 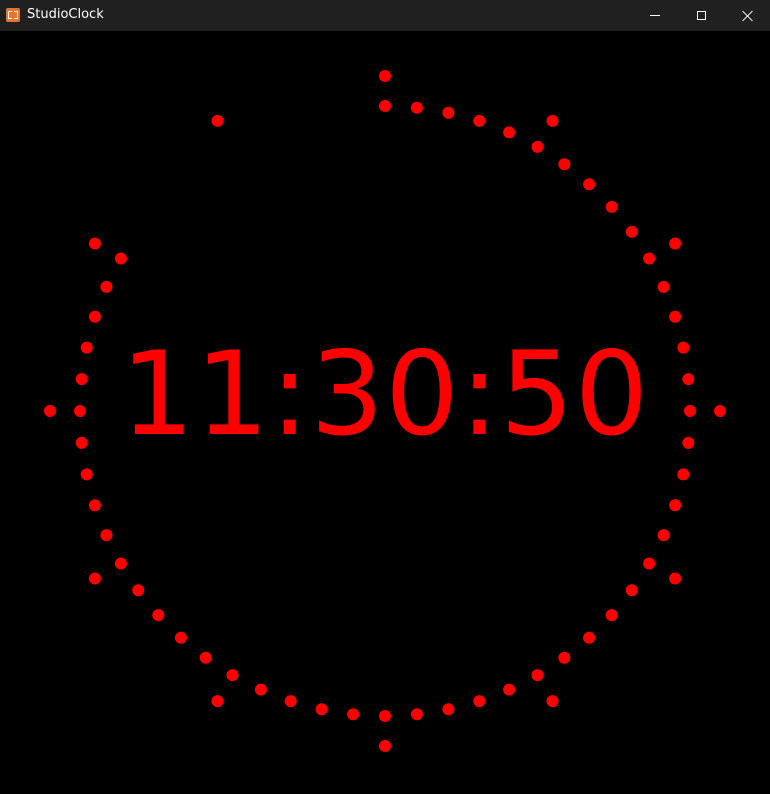 I want to click on digital-time: 11:30:50, so click(x=385, y=394).